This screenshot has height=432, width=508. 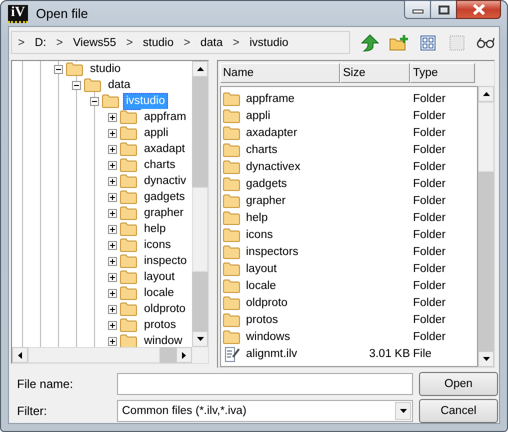 I want to click on file-name: appframe, so click(x=270, y=98).